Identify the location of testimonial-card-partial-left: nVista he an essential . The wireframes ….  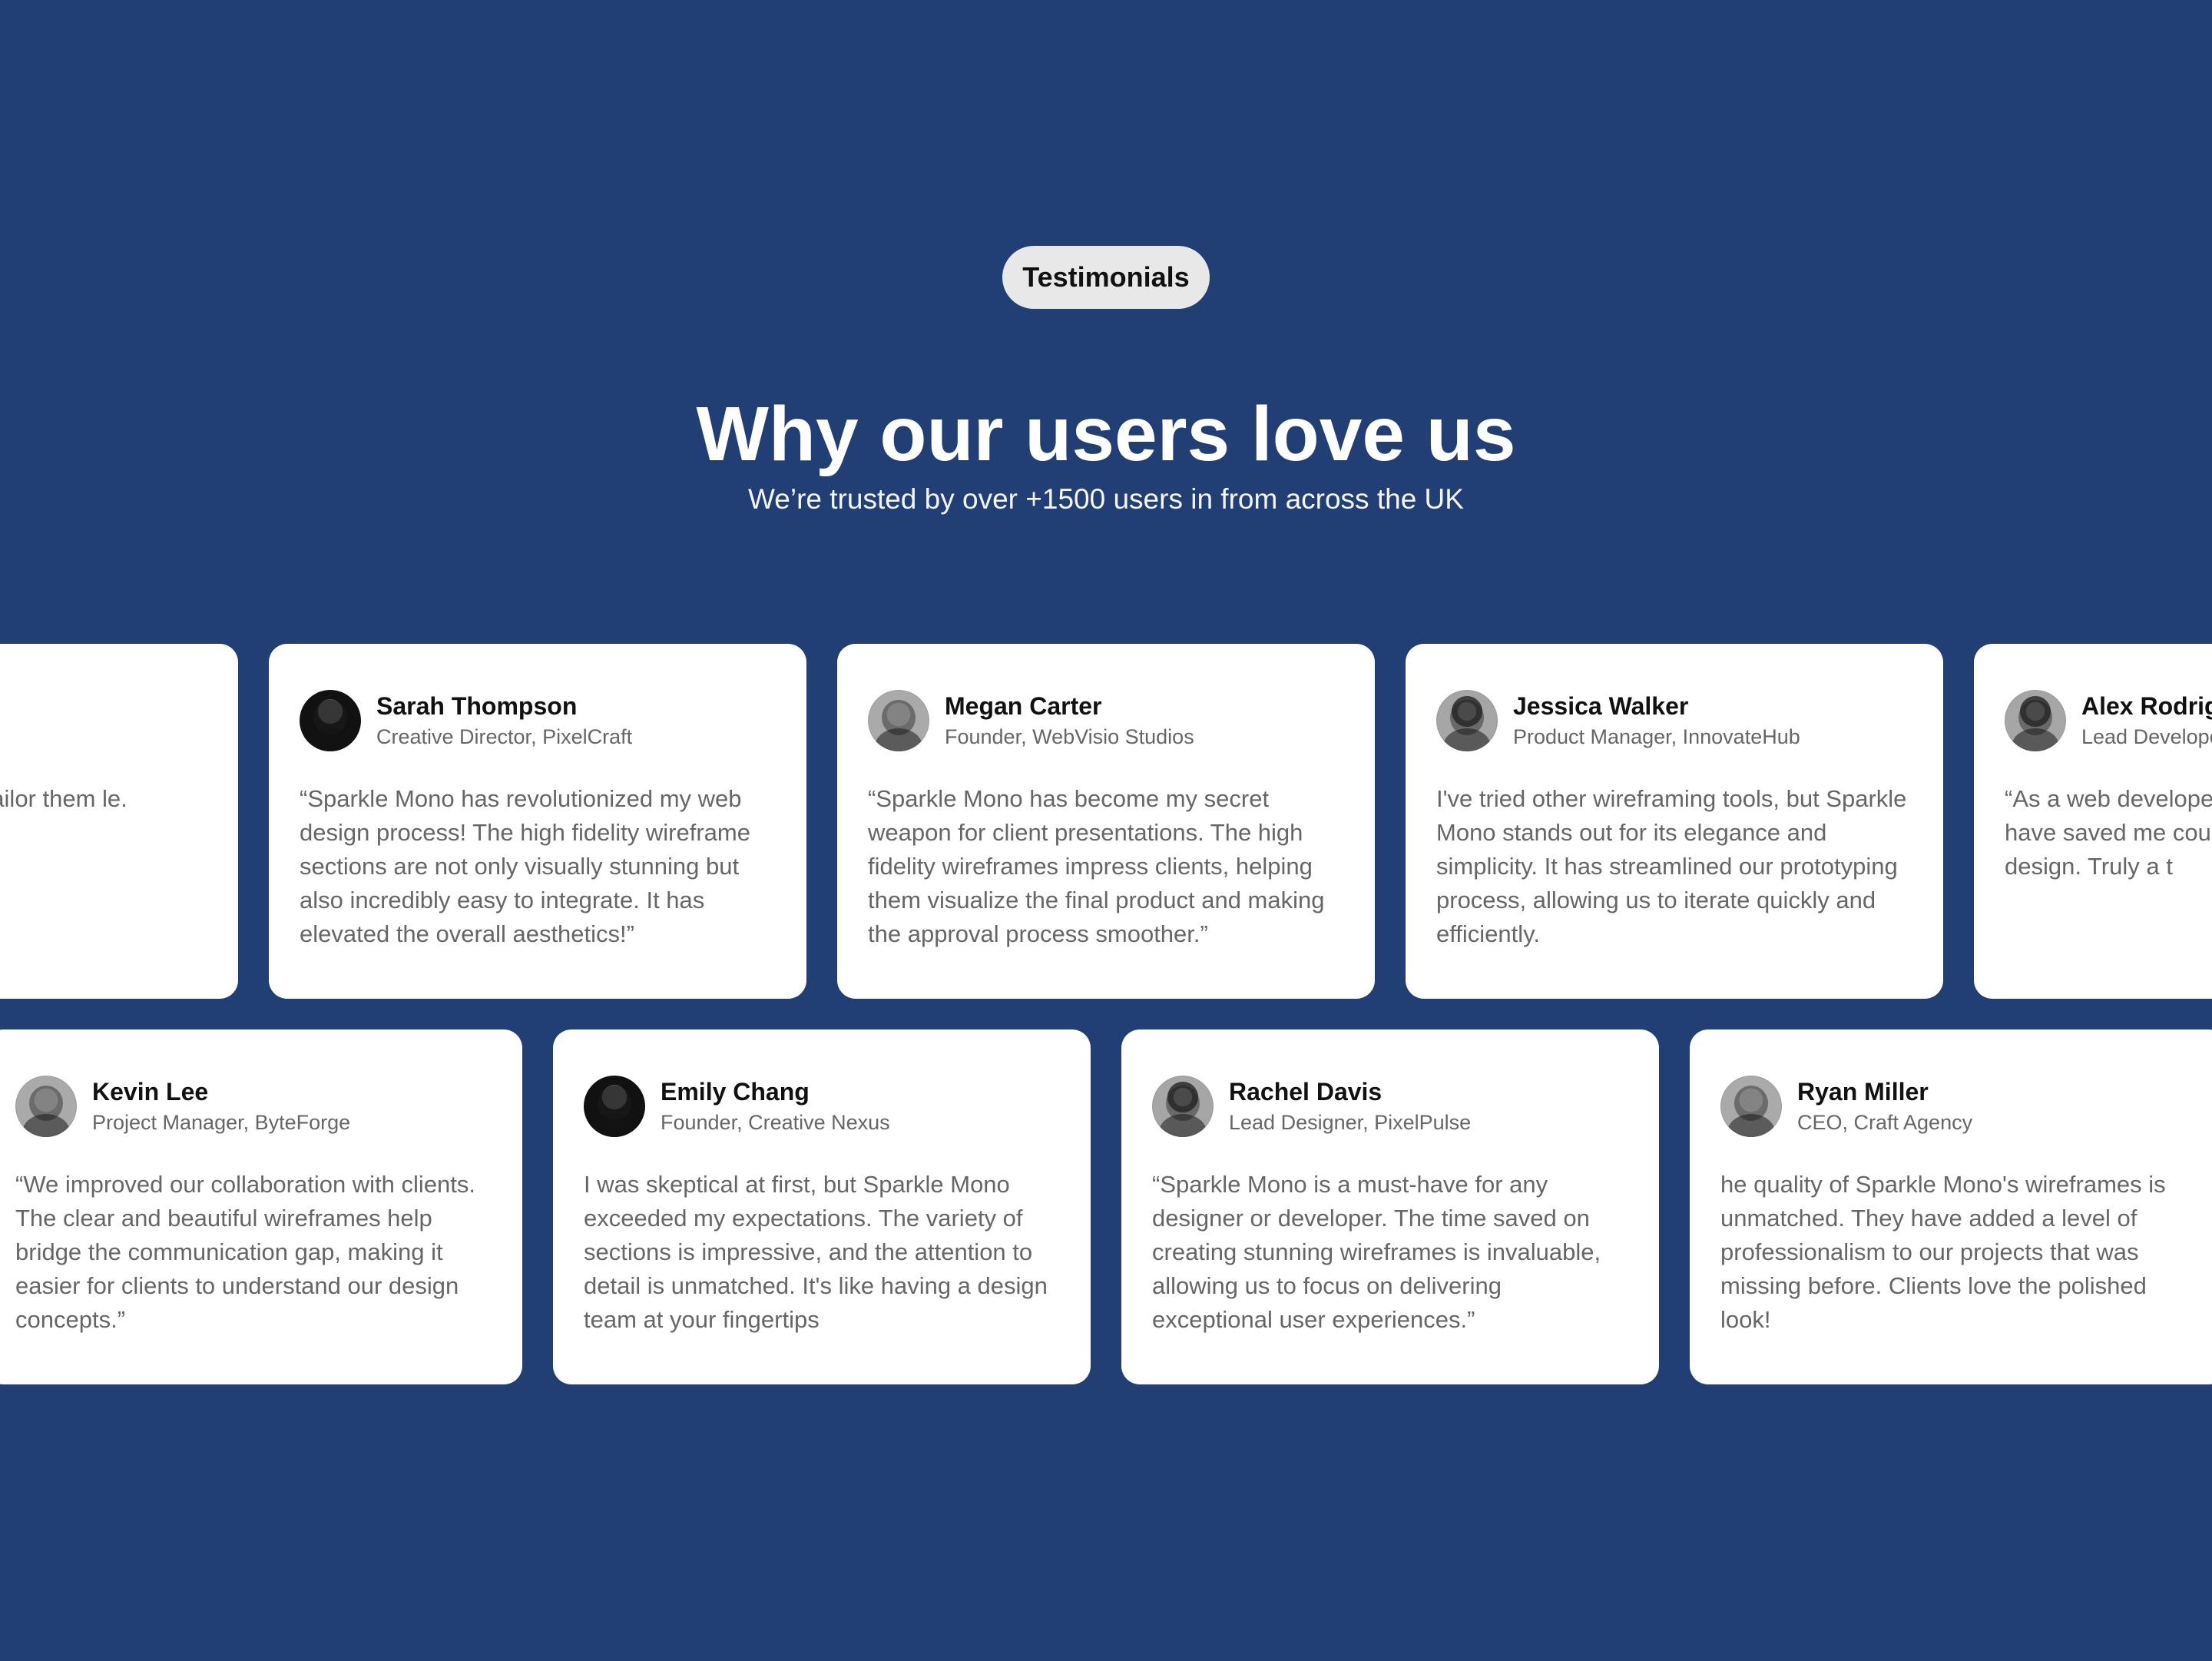
(119, 821).